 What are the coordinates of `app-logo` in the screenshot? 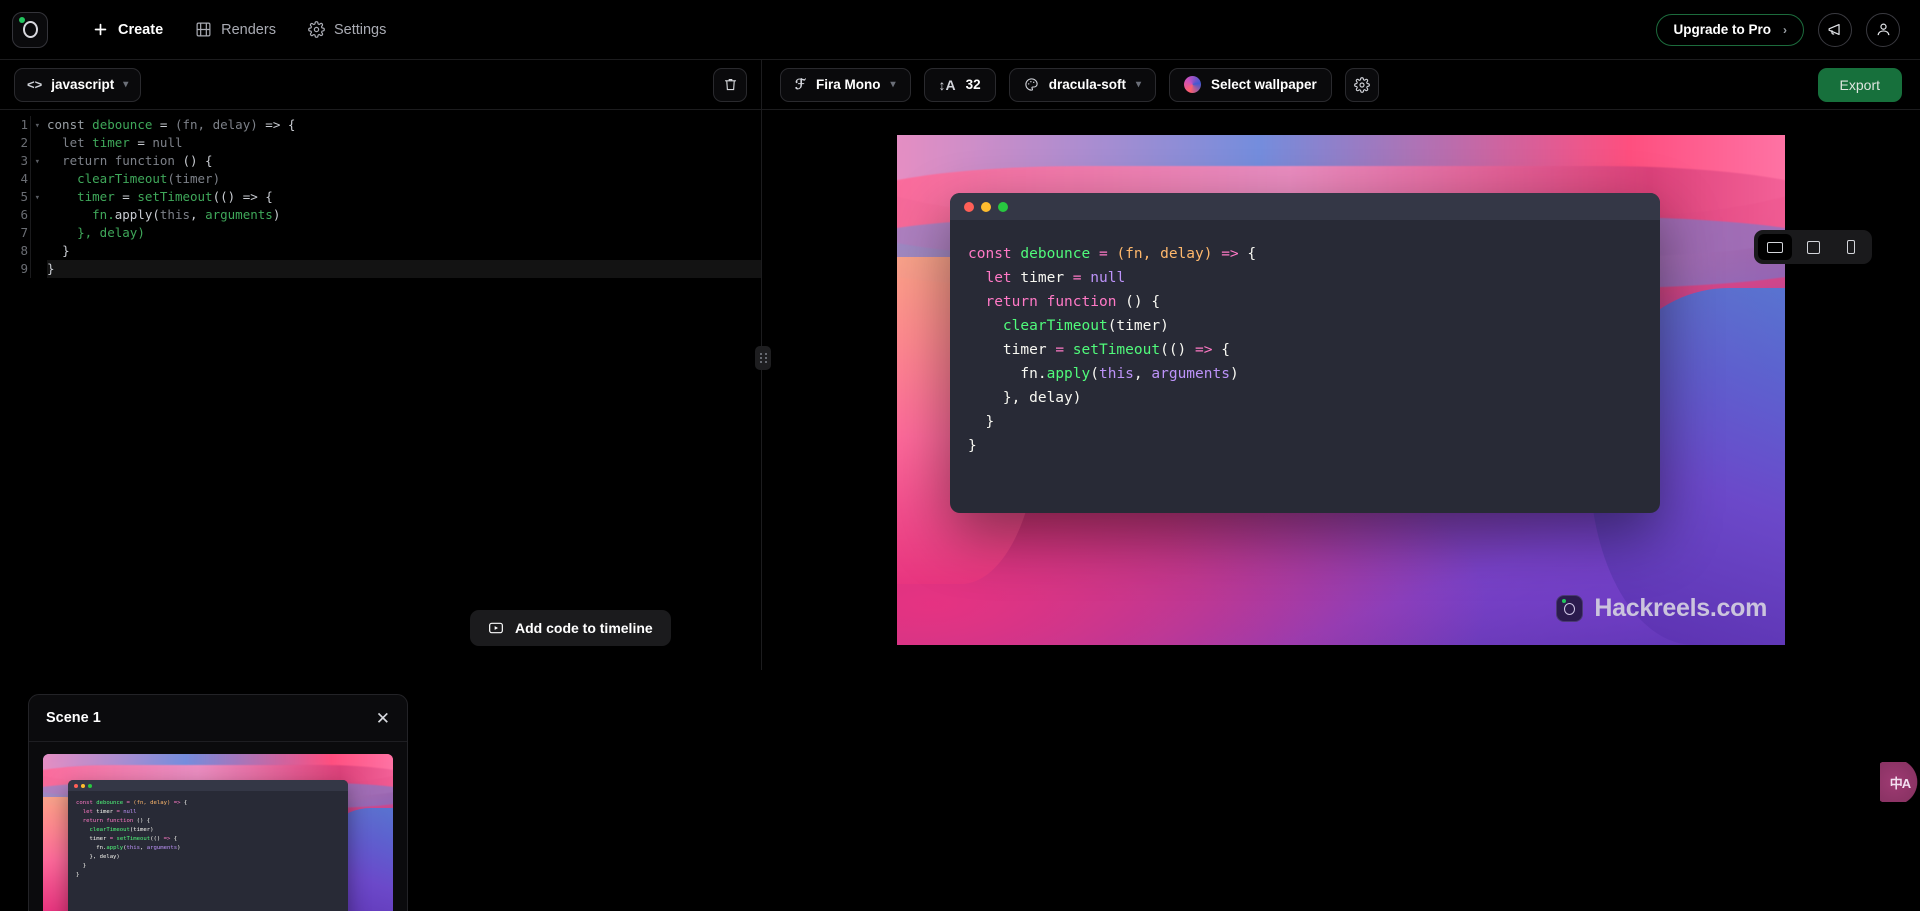 It's located at (30, 29).